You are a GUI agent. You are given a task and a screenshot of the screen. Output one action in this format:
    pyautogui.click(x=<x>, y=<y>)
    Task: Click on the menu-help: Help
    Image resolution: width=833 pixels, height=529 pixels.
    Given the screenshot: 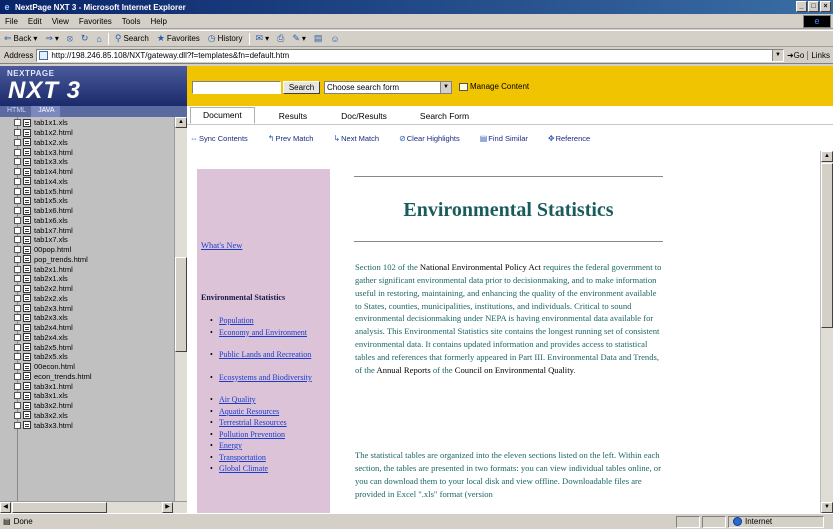 What is the action you would take?
    pyautogui.click(x=158, y=21)
    